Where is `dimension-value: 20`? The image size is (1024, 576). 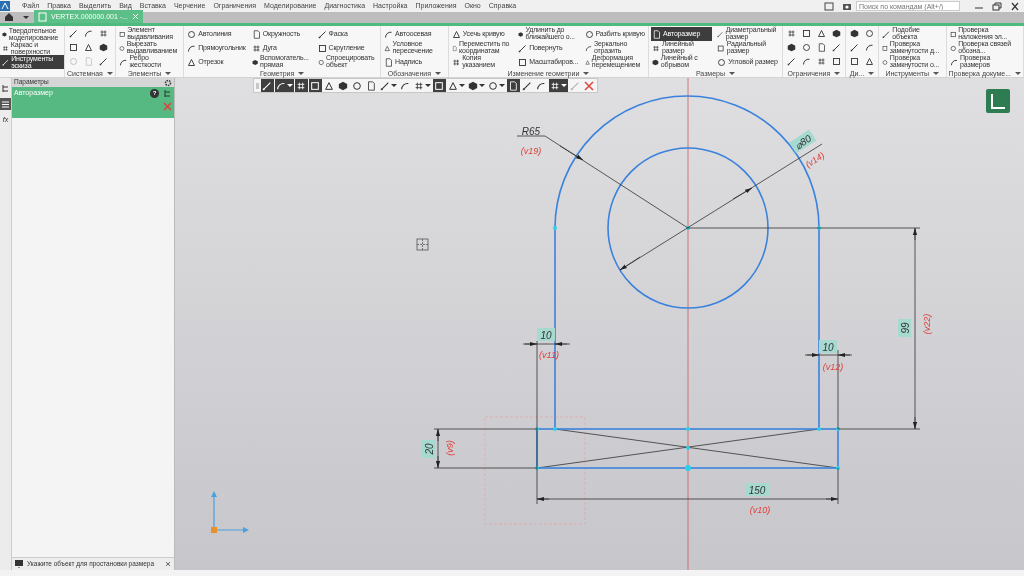 dimension-value: 20 is located at coordinates (428, 449).